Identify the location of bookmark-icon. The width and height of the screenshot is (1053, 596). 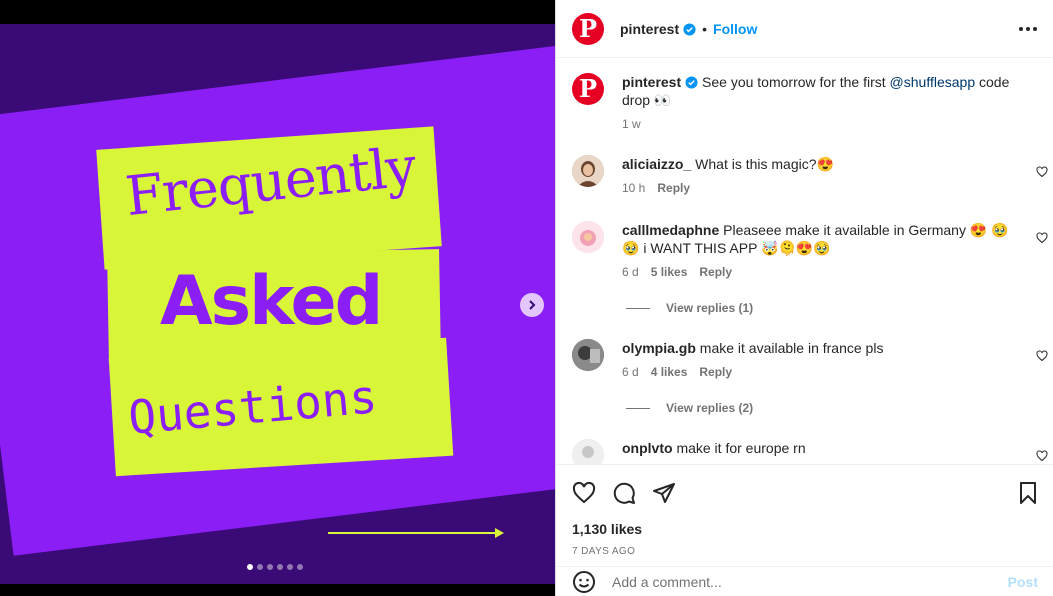
(1028, 493).